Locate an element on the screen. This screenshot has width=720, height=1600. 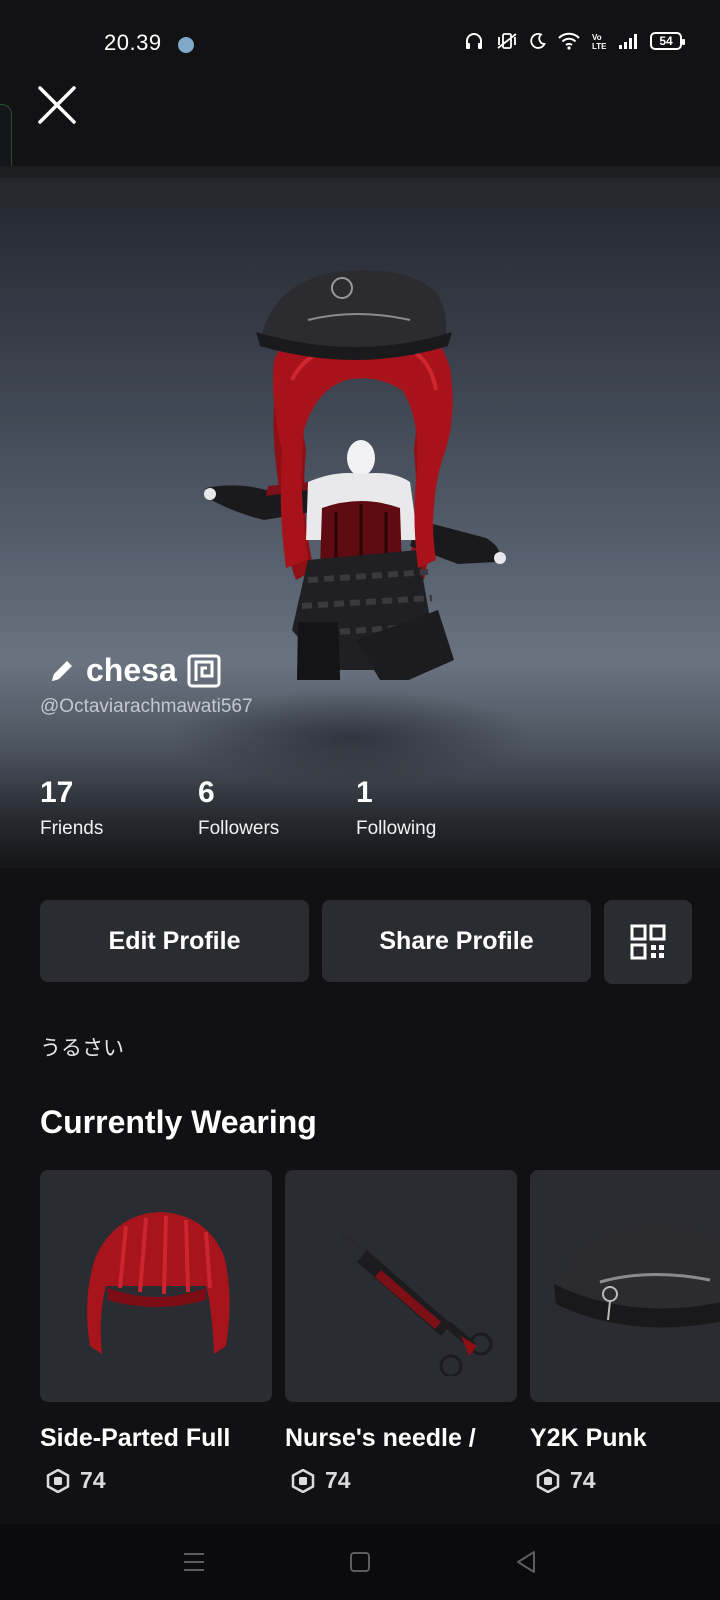
home-button is located at coordinates (360, 1562).